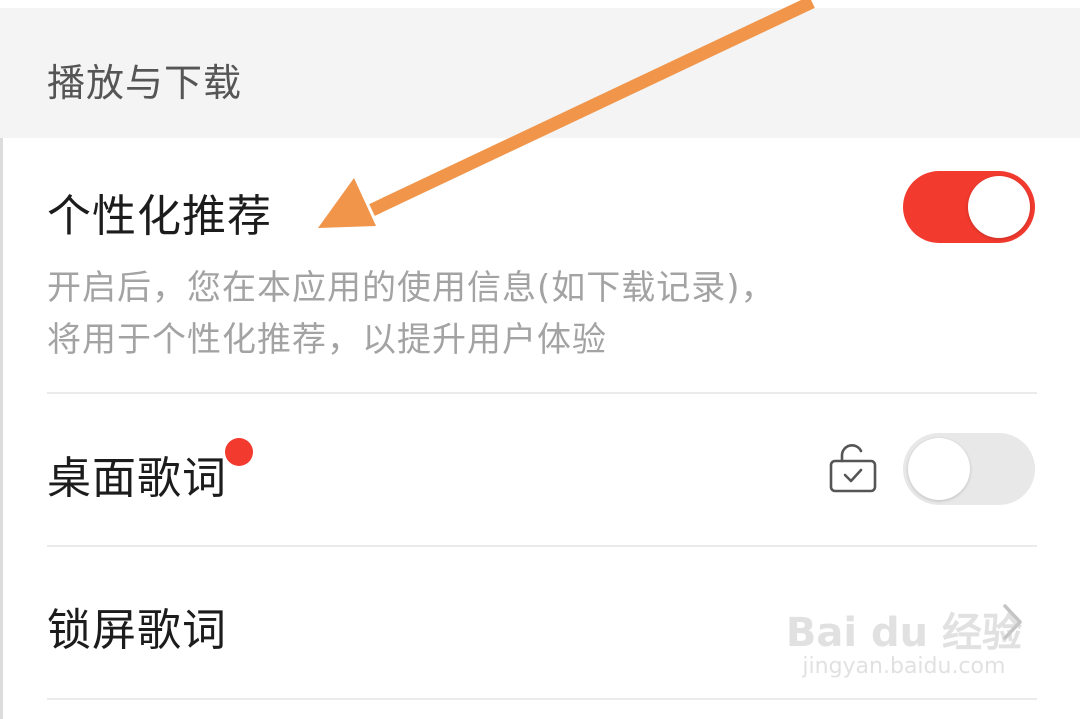  Describe the element at coordinates (566, 114) in the screenshot. I see `annotation-arrow` at that location.